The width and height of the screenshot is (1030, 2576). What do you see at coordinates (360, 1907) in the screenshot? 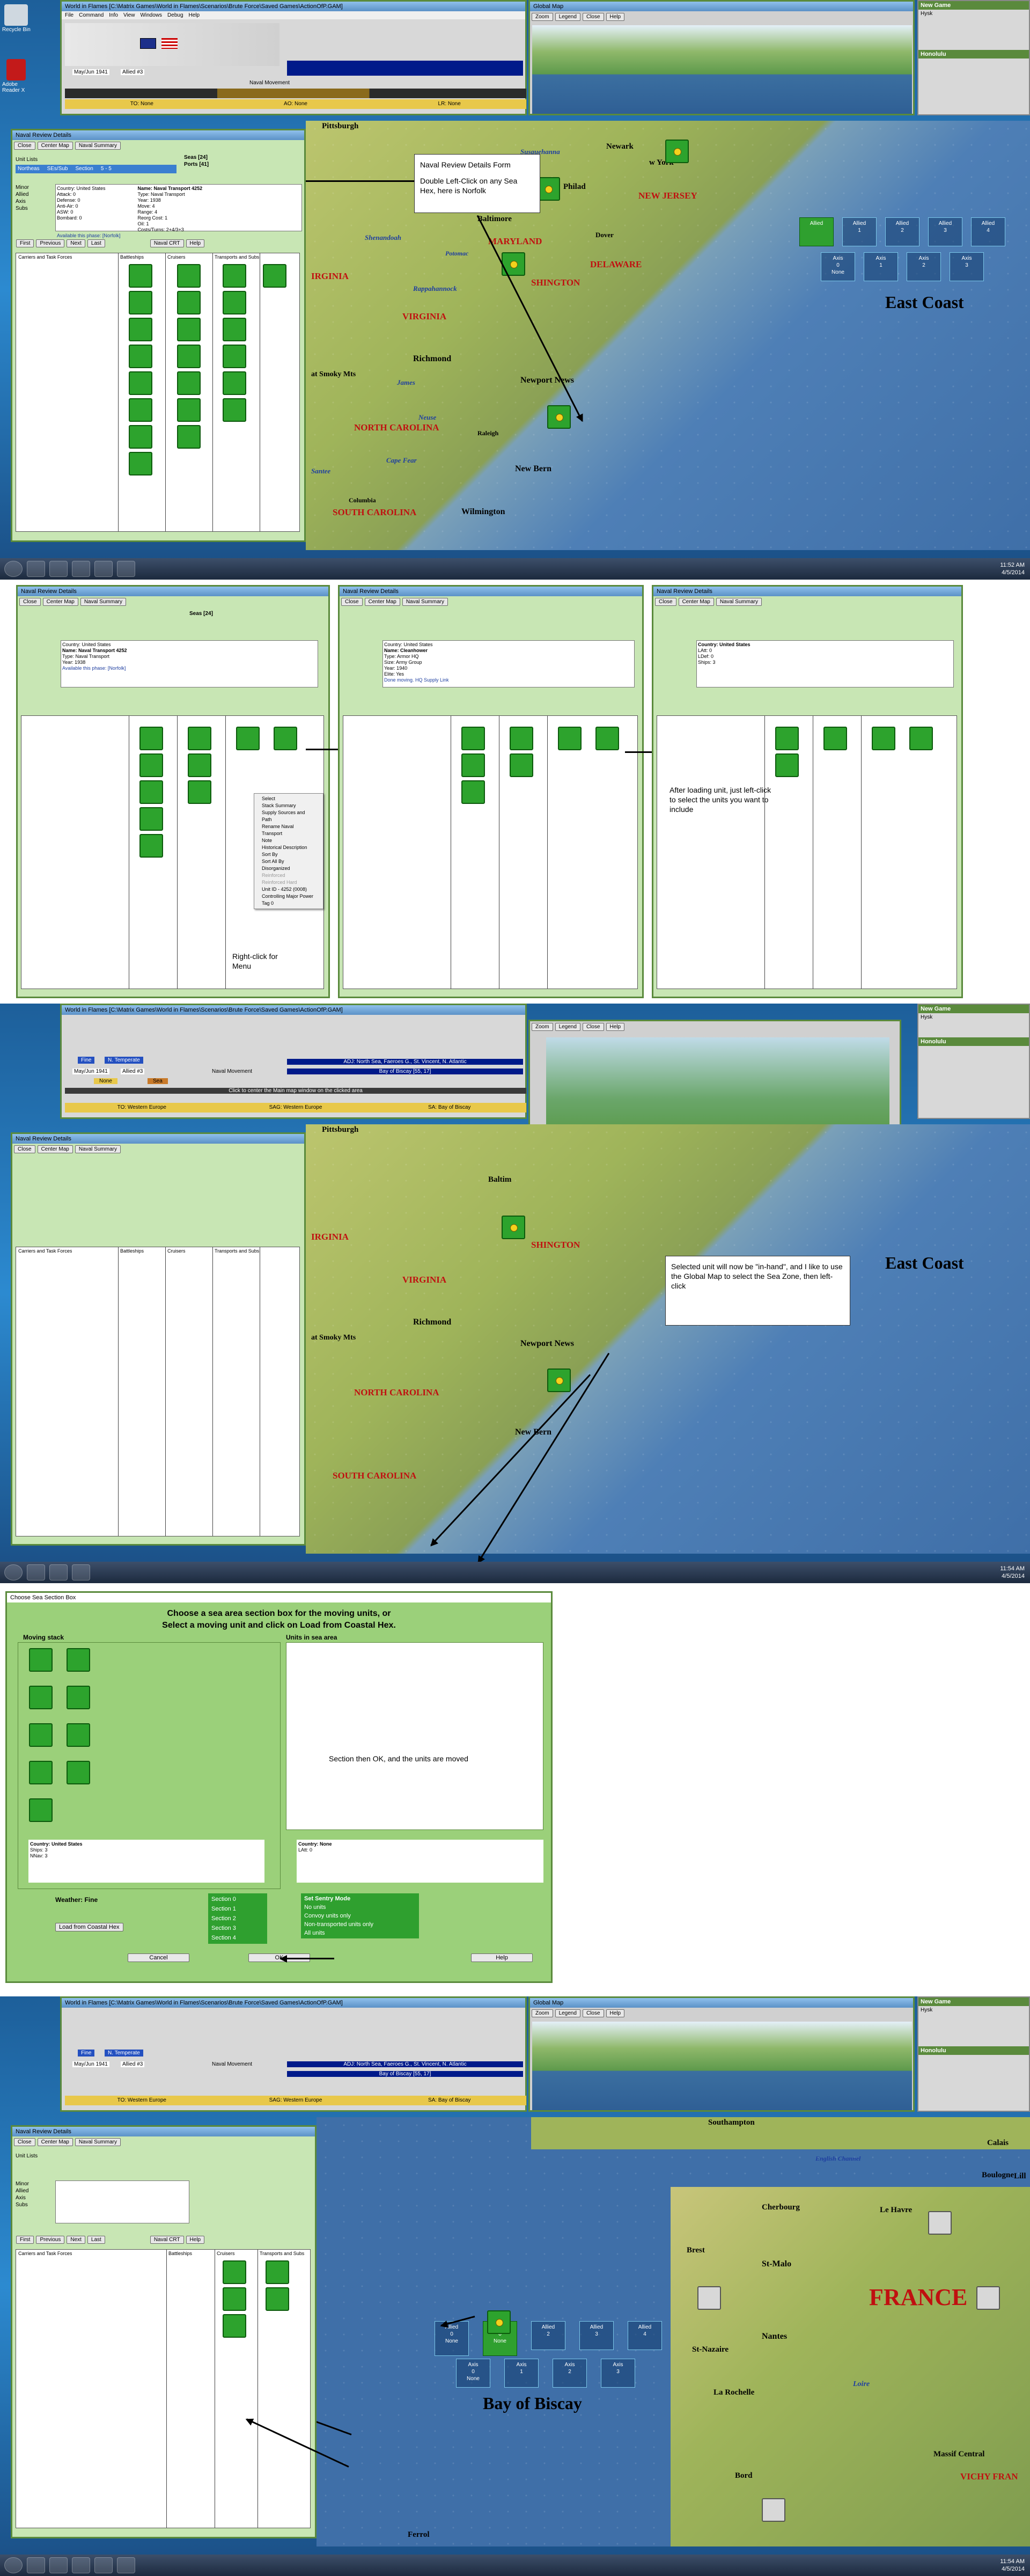
I see `sentry-option: No units` at bounding box center [360, 1907].